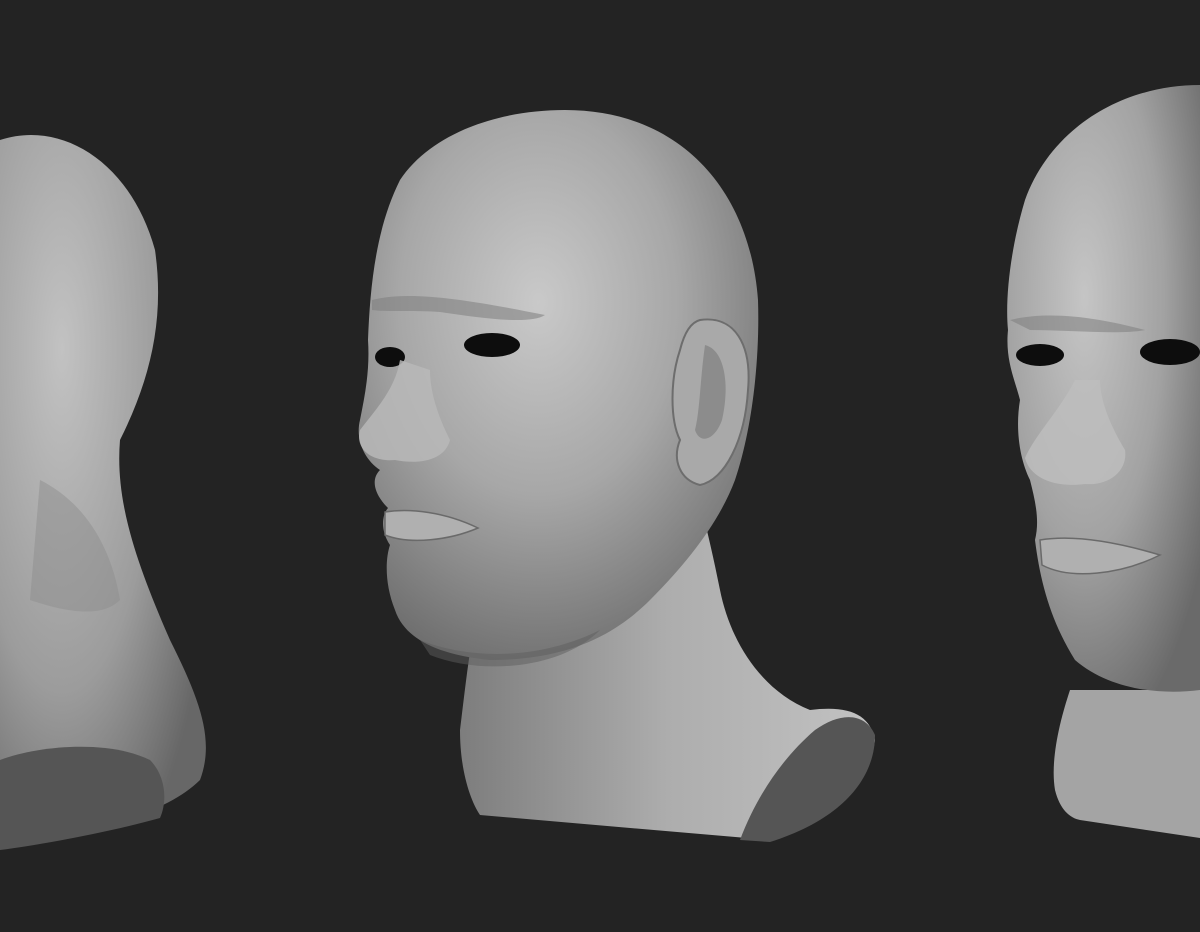  I want to click on bust-left-cut, so click(82, 798).